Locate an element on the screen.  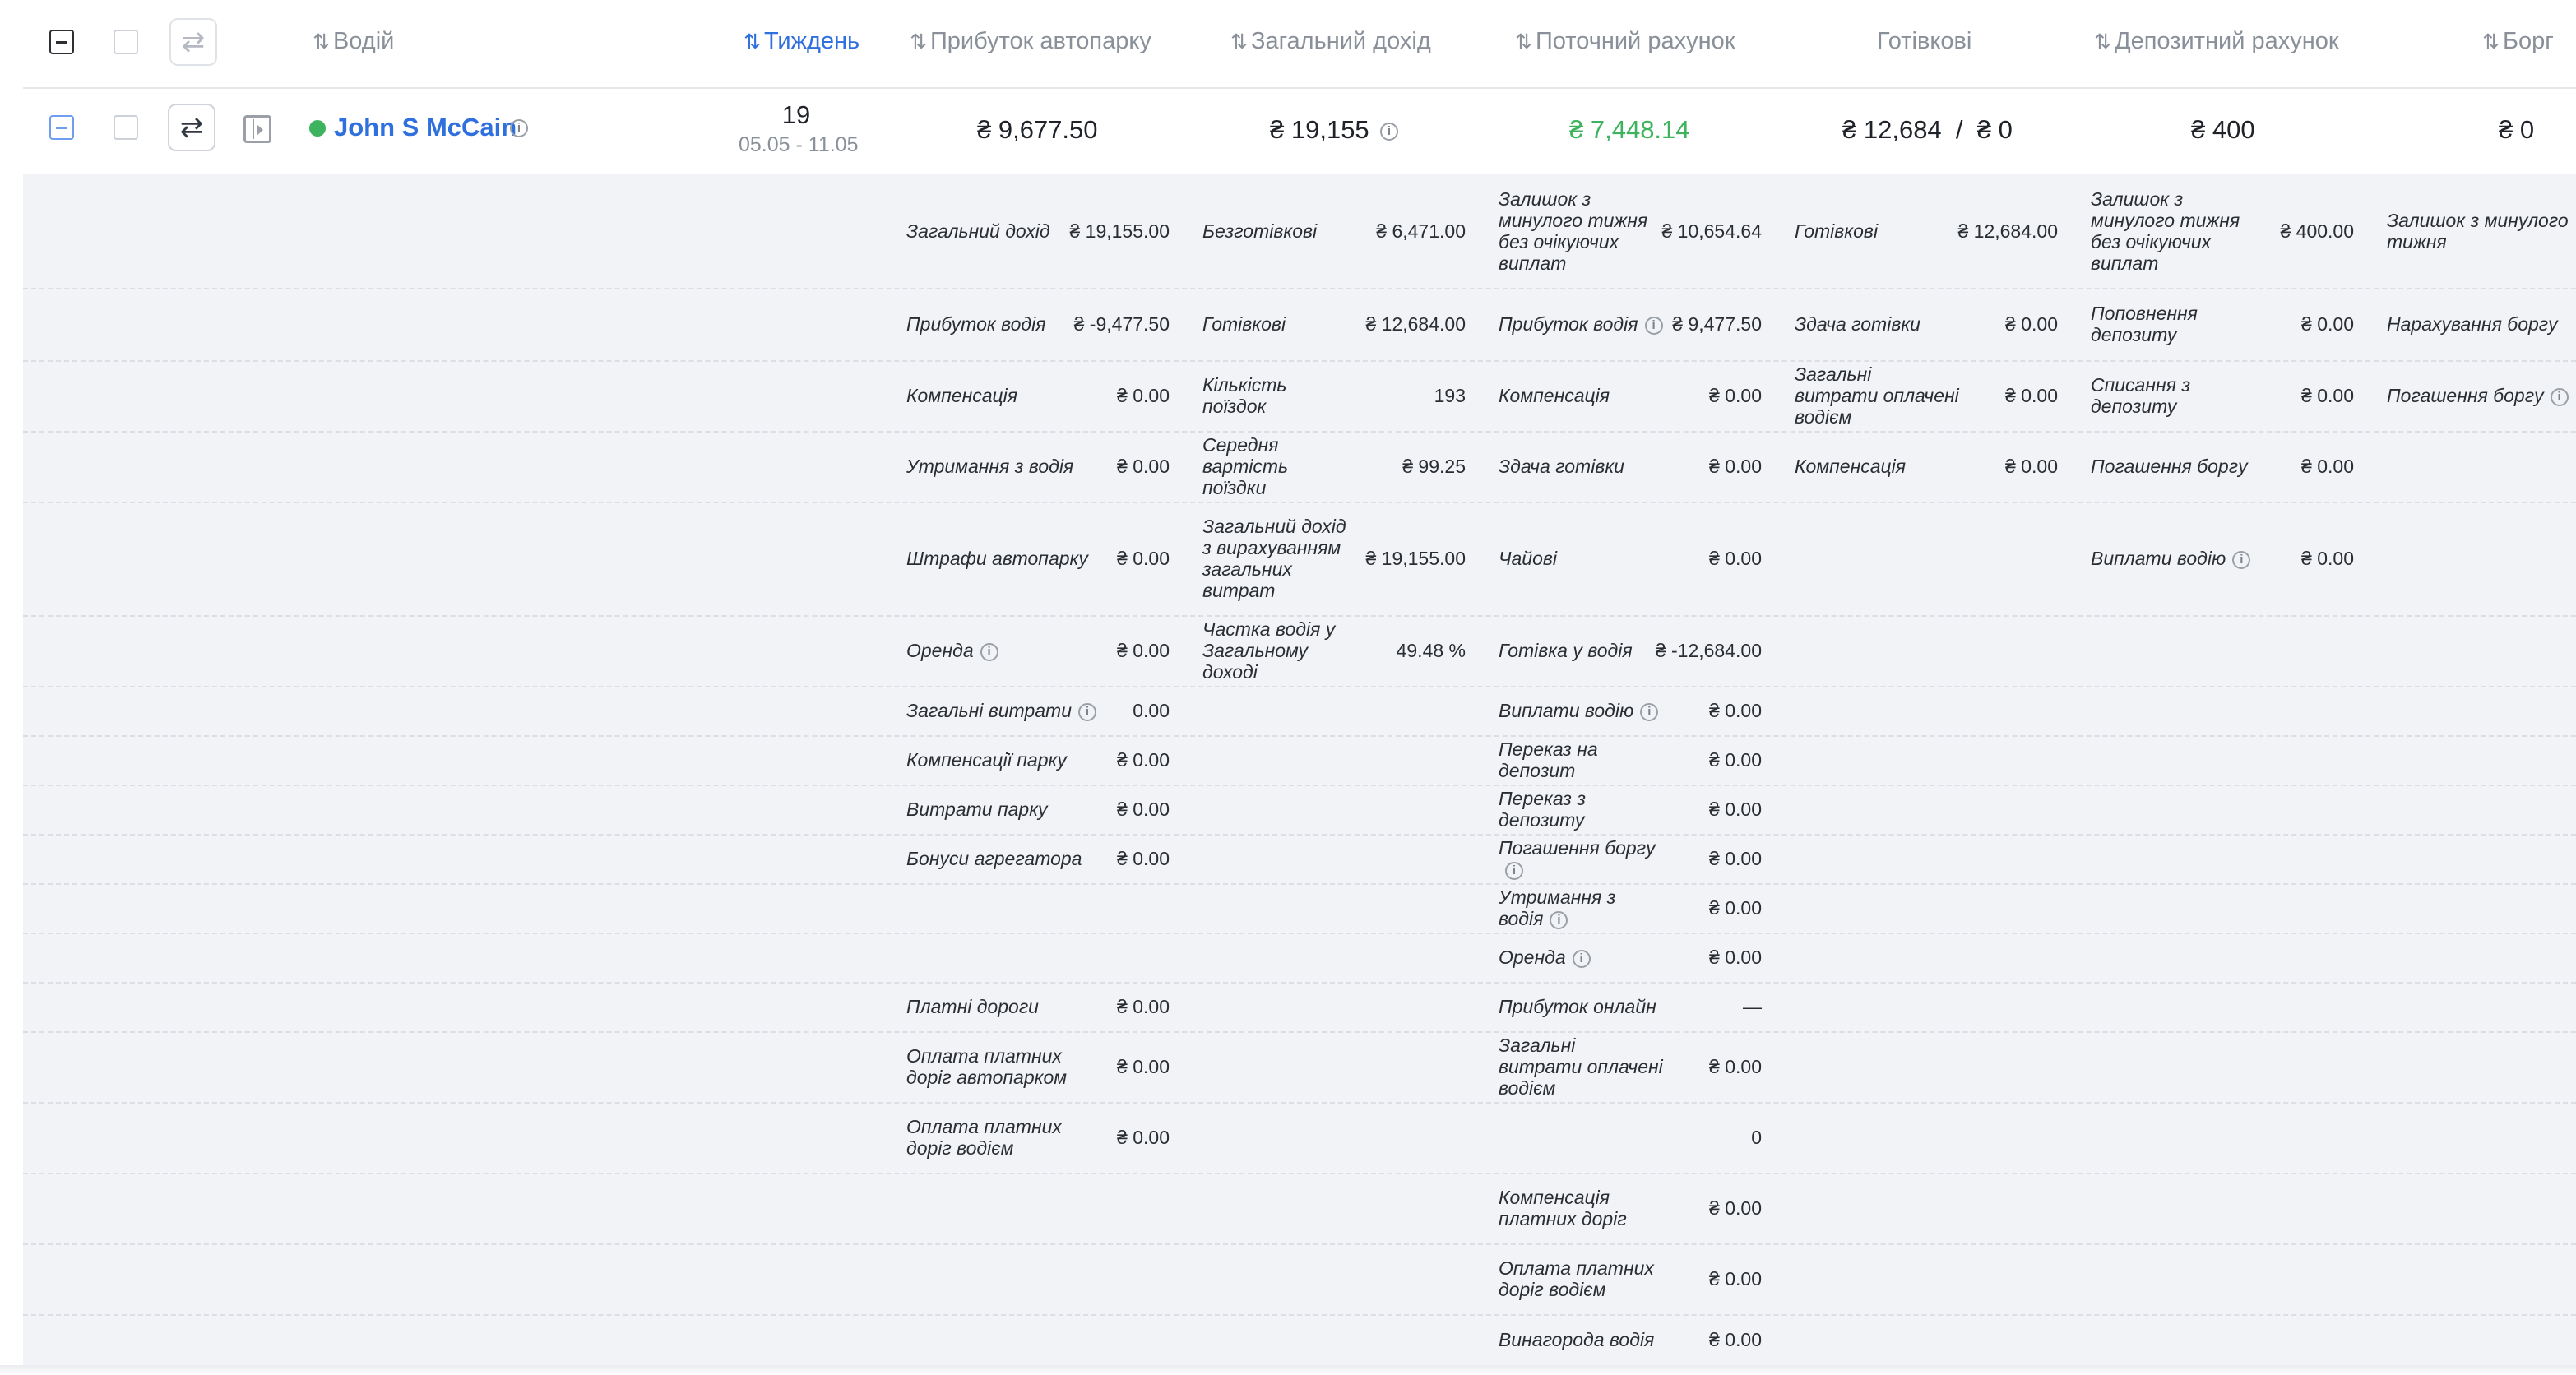
column-header-deposit: ⇅ Депозитний рахунок is located at coordinates (2216, 41).